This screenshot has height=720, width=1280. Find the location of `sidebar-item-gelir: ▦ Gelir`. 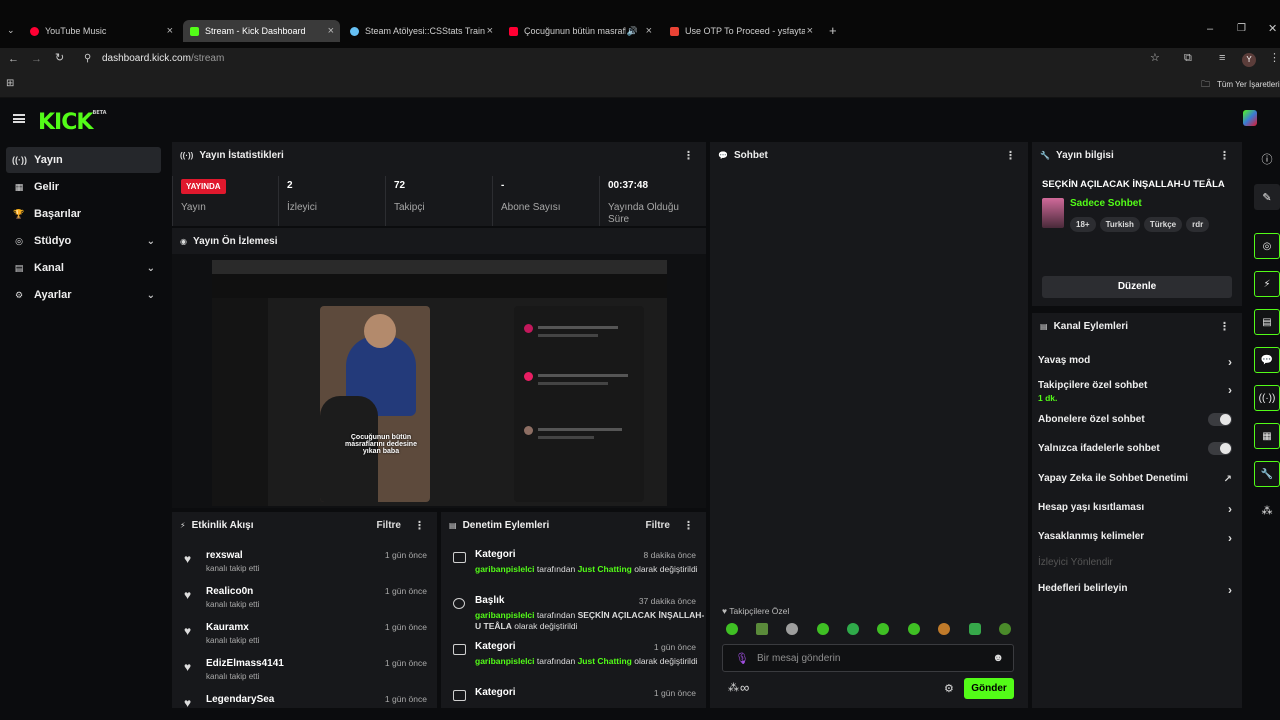

sidebar-item-gelir: ▦ Gelir is located at coordinates (83, 187).